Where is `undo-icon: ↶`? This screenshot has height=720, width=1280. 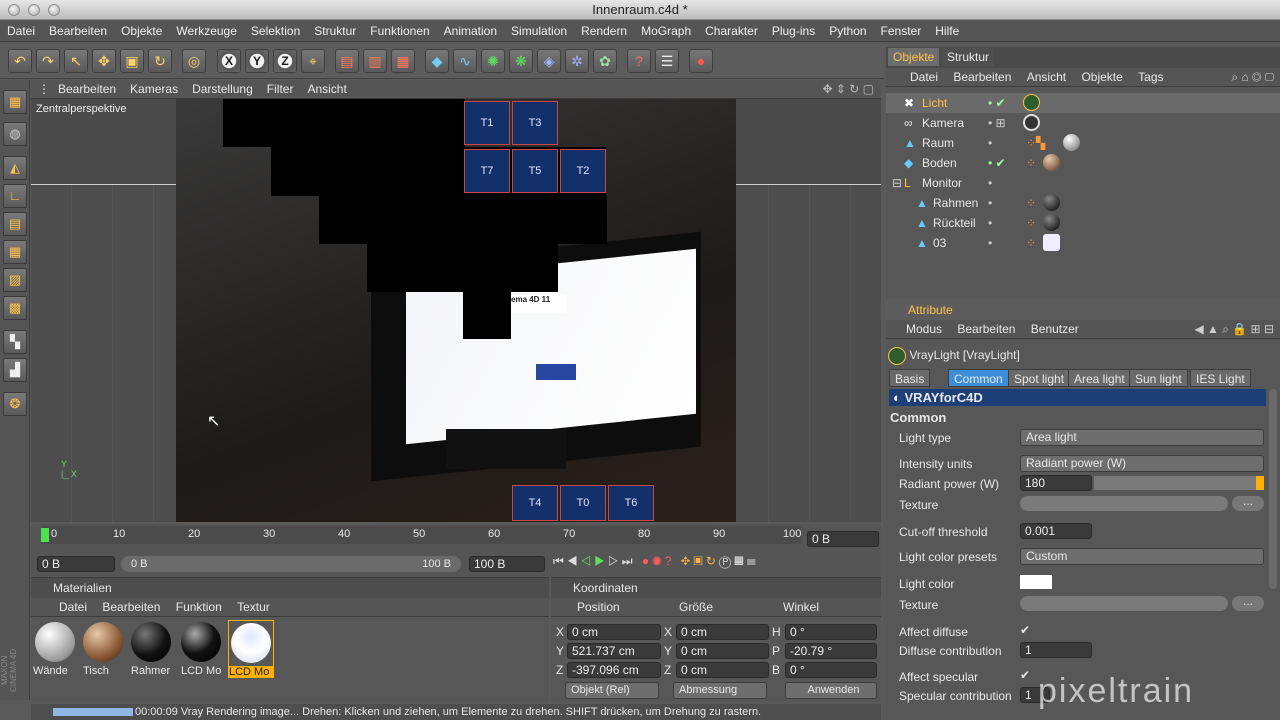 undo-icon: ↶ is located at coordinates (20, 61).